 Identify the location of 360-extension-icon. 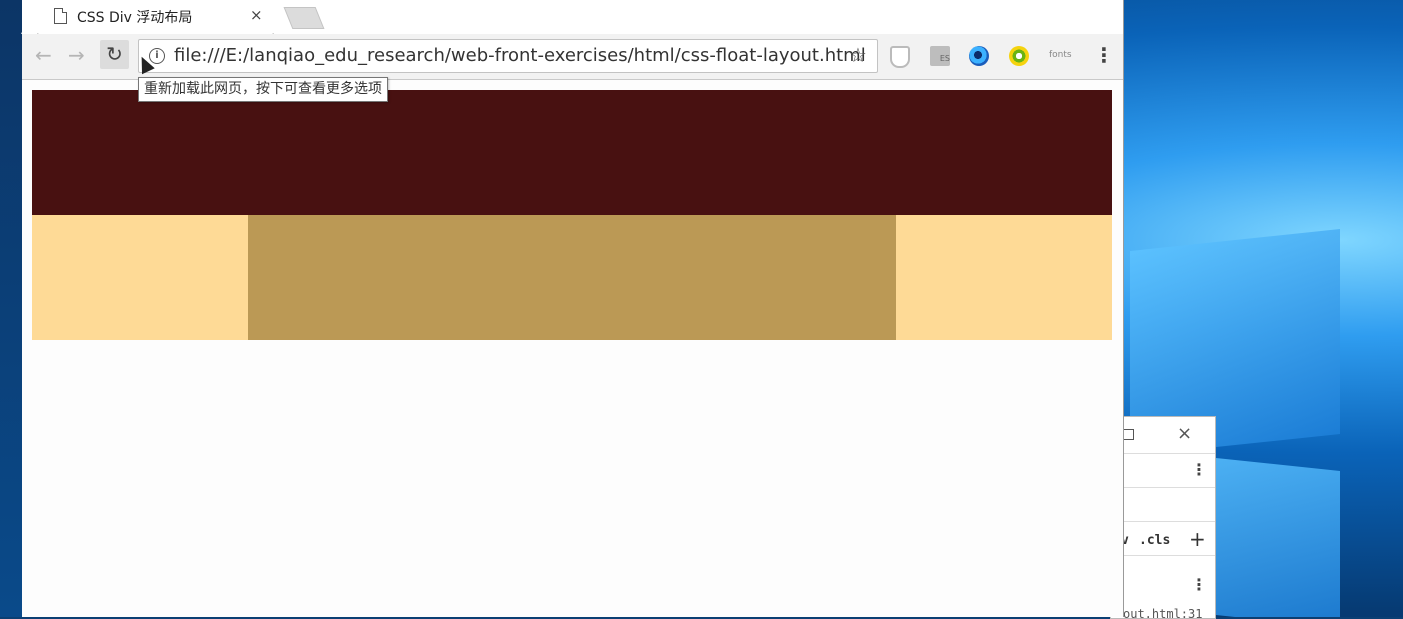
(1019, 56).